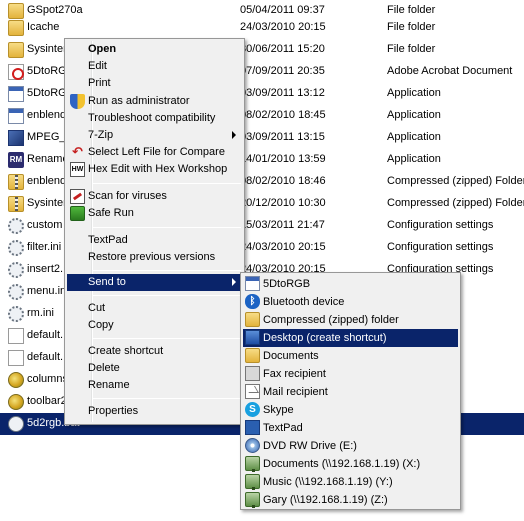 Image resolution: width=524 pixels, height=521 pixels. What do you see at coordinates (104, 368) in the screenshot?
I see `menu-item-label: Delete` at bounding box center [104, 368].